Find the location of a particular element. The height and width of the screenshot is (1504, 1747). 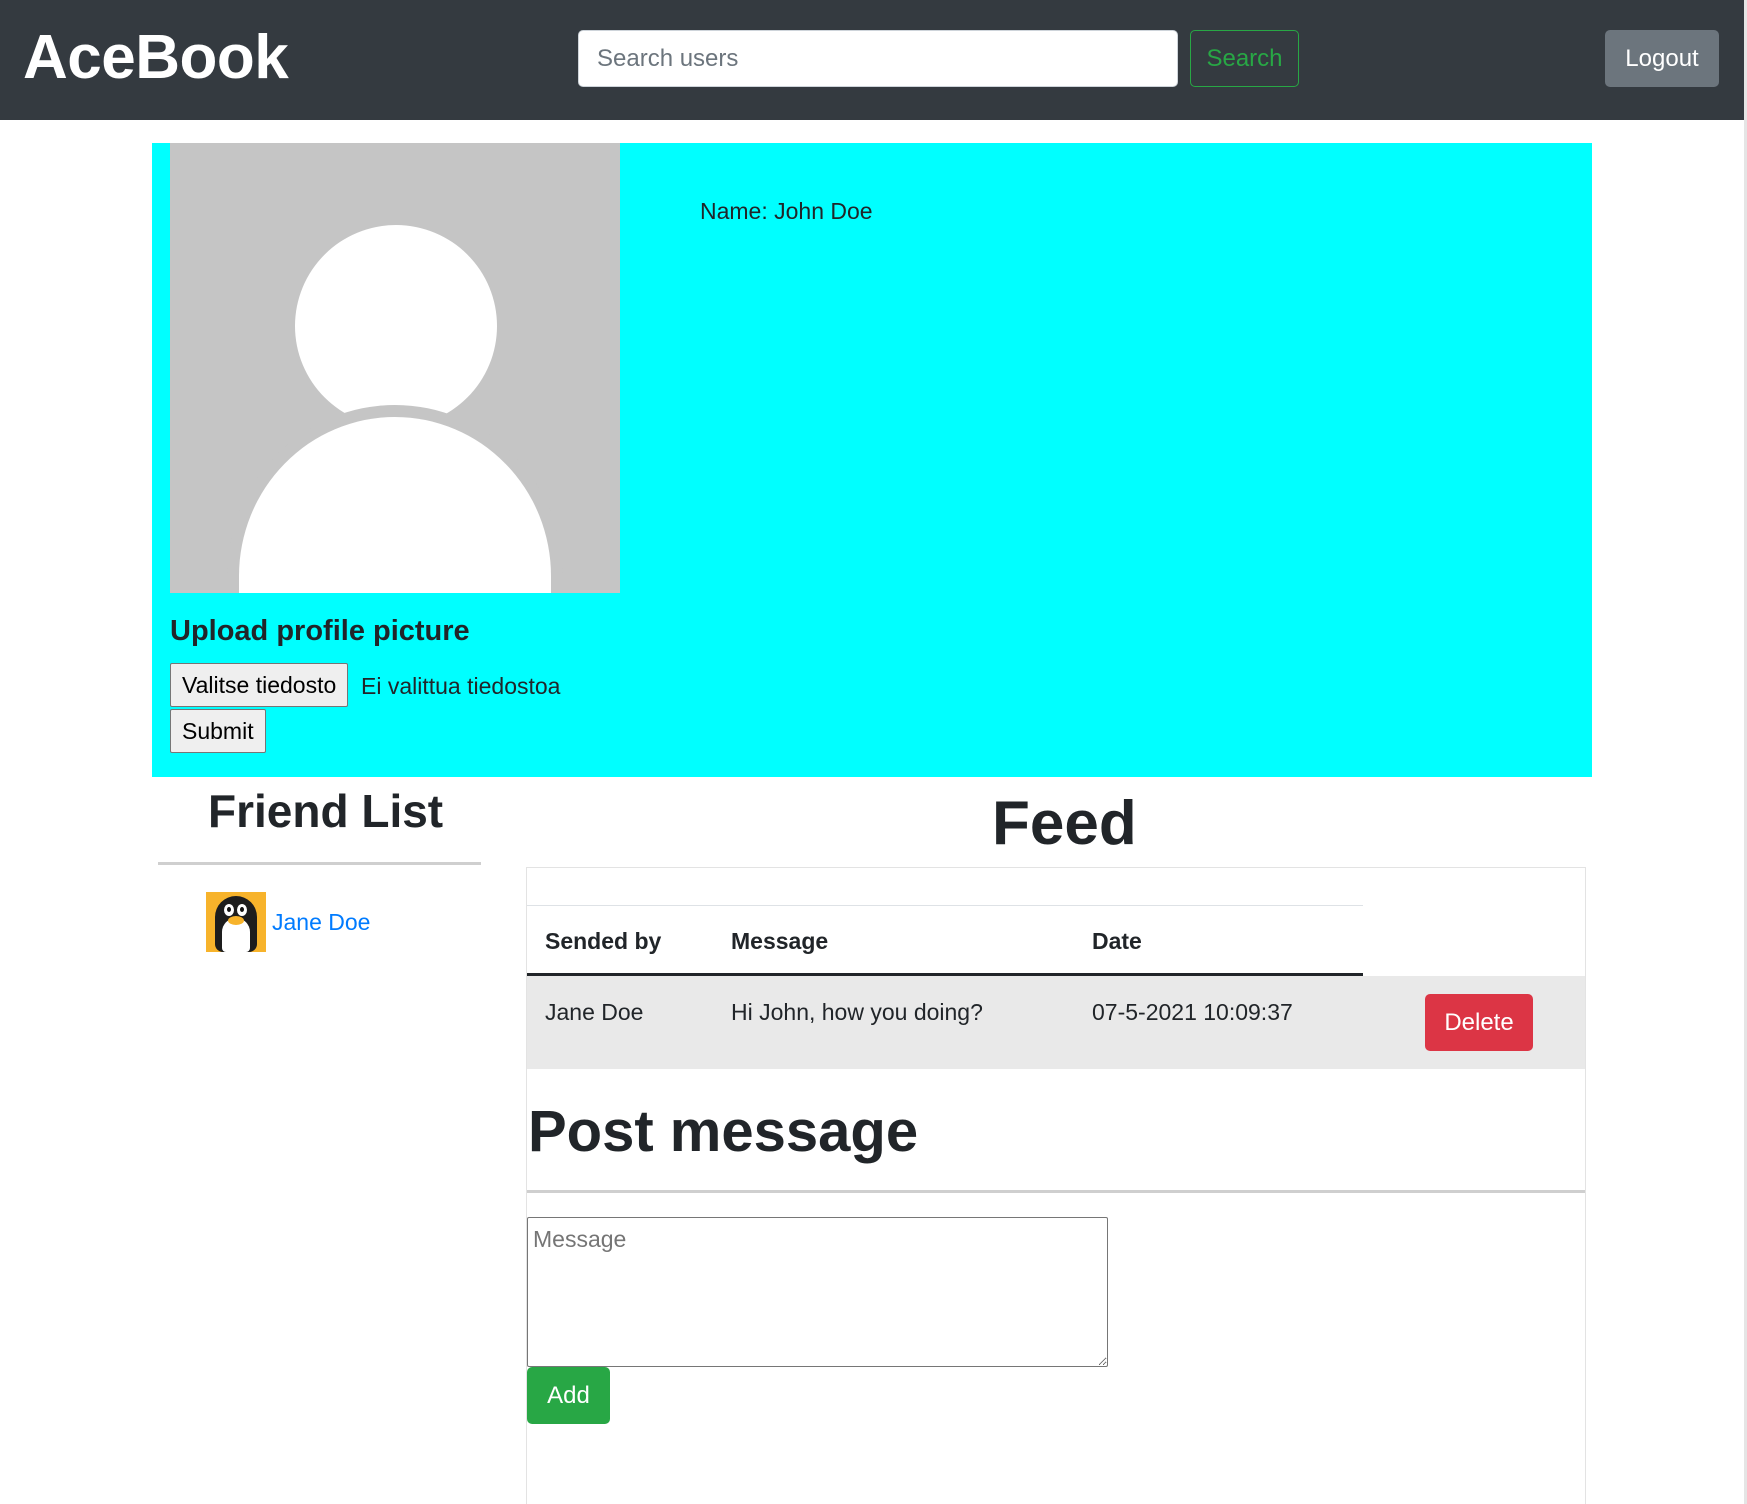

upload-title: Upload profile picture is located at coordinates (320, 631).